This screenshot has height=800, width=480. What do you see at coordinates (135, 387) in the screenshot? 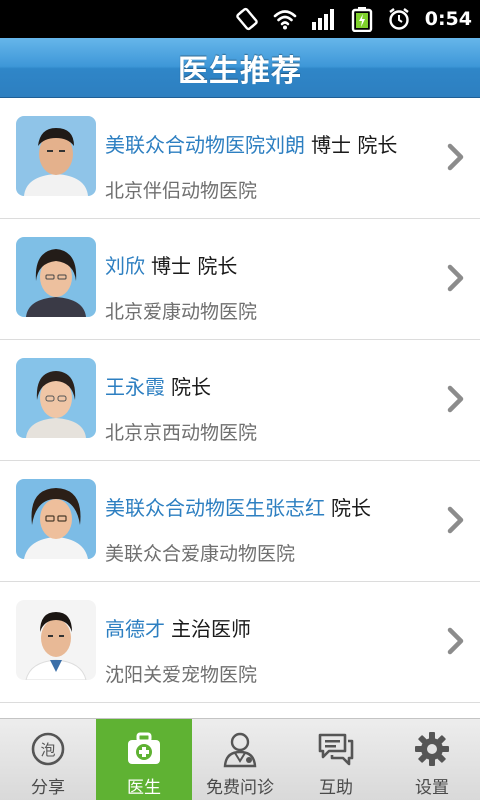
I see `doctor-name: 王永霞` at bounding box center [135, 387].